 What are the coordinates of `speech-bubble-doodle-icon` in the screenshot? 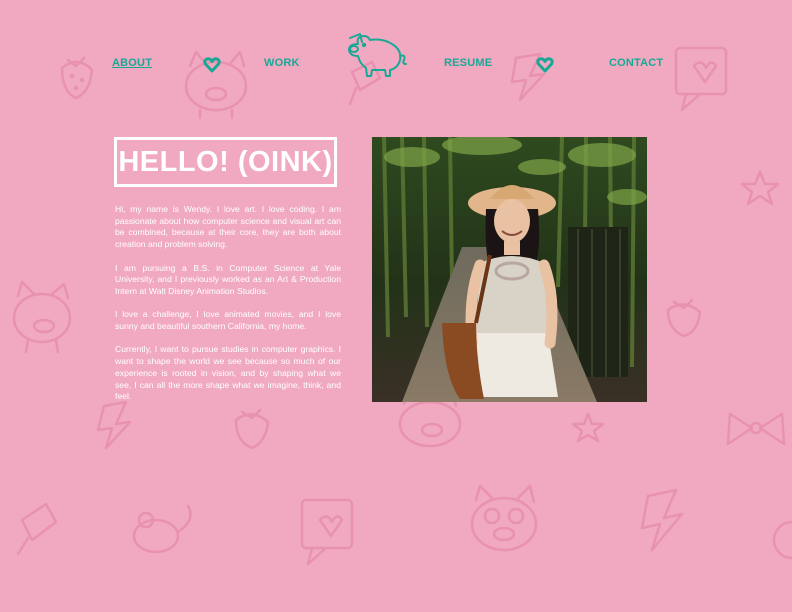 It's located at (327, 532).